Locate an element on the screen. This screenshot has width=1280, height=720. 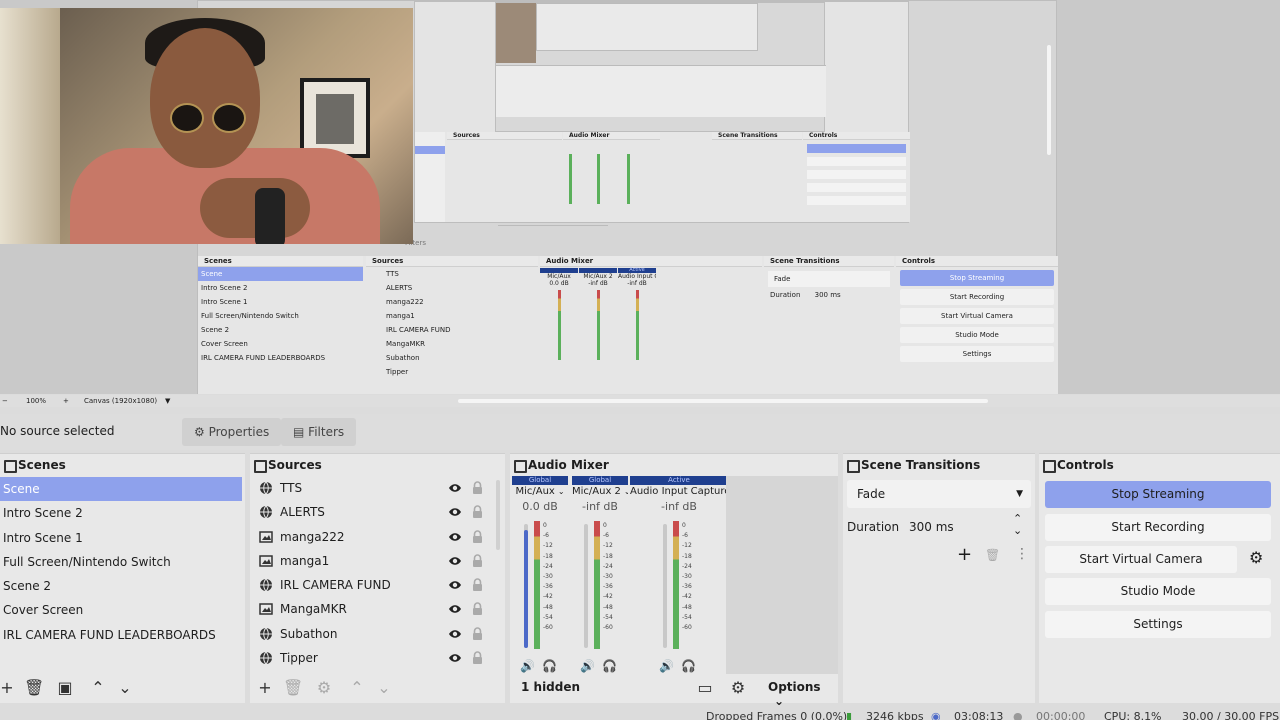
meter-scale-label: -48 is located at coordinates (608, 607).